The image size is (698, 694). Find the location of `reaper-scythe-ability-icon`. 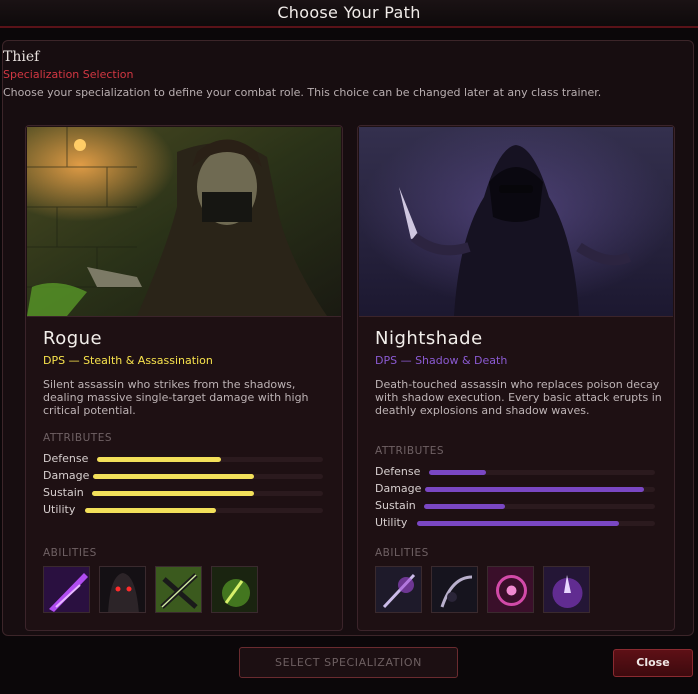

reaper-scythe-ability-icon is located at coordinates (454, 589).